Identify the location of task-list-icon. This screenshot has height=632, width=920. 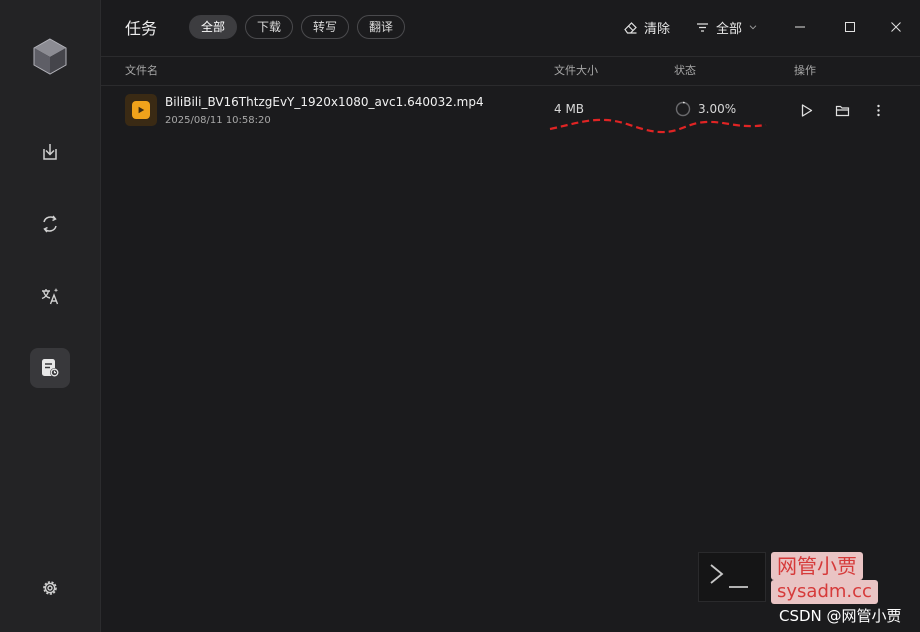
(50, 368).